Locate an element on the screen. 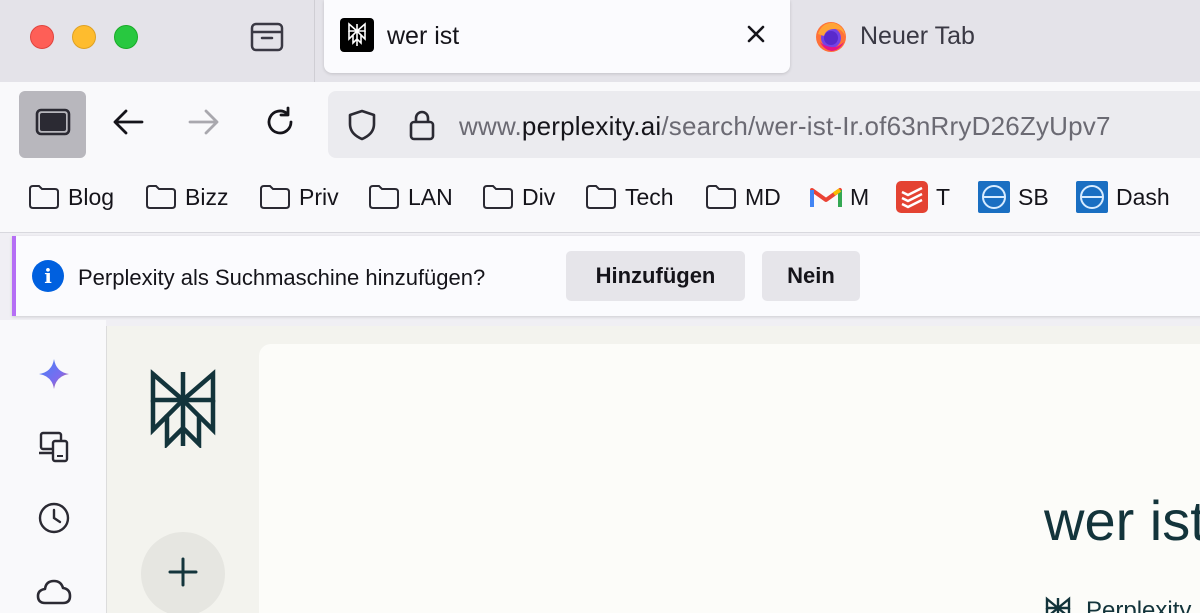 The width and height of the screenshot is (1200, 613). synced-devices-icon is located at coordinates (54, 448).